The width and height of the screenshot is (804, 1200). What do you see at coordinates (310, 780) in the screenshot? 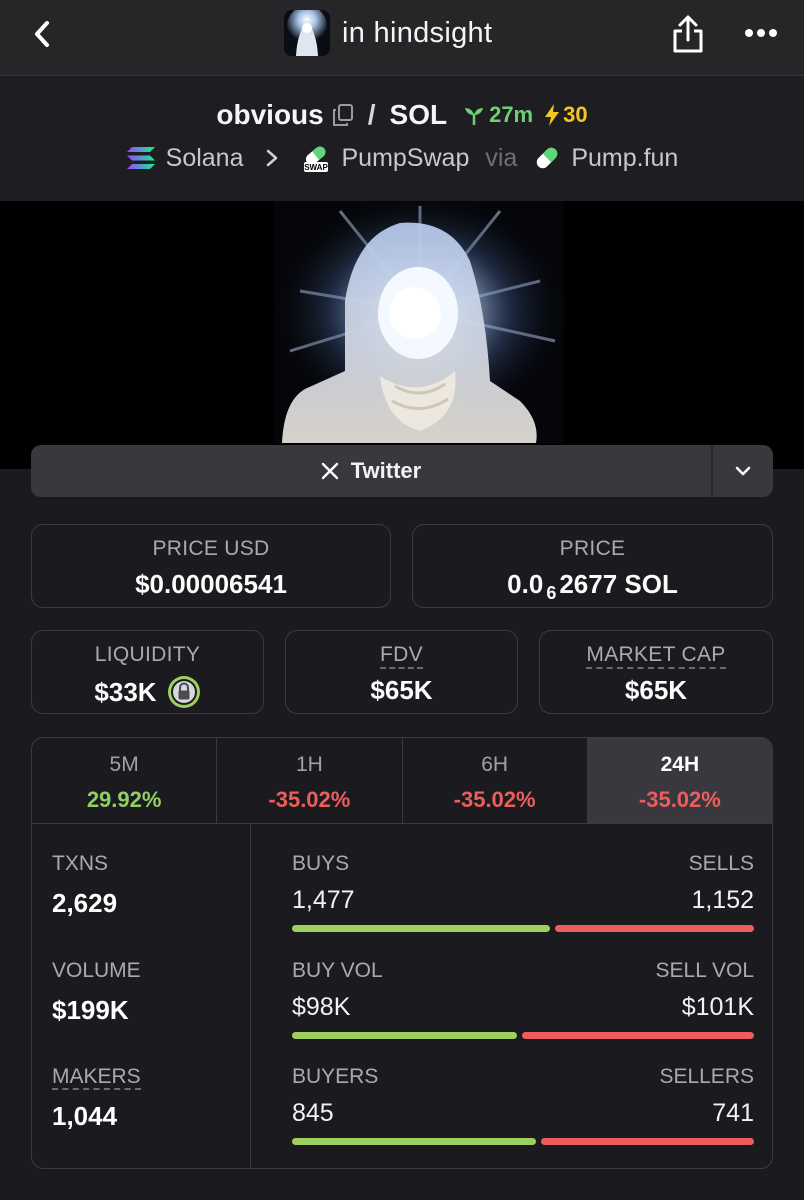
I see `tab-1h: 1H -35.02%` at bounding box center [310, 780].